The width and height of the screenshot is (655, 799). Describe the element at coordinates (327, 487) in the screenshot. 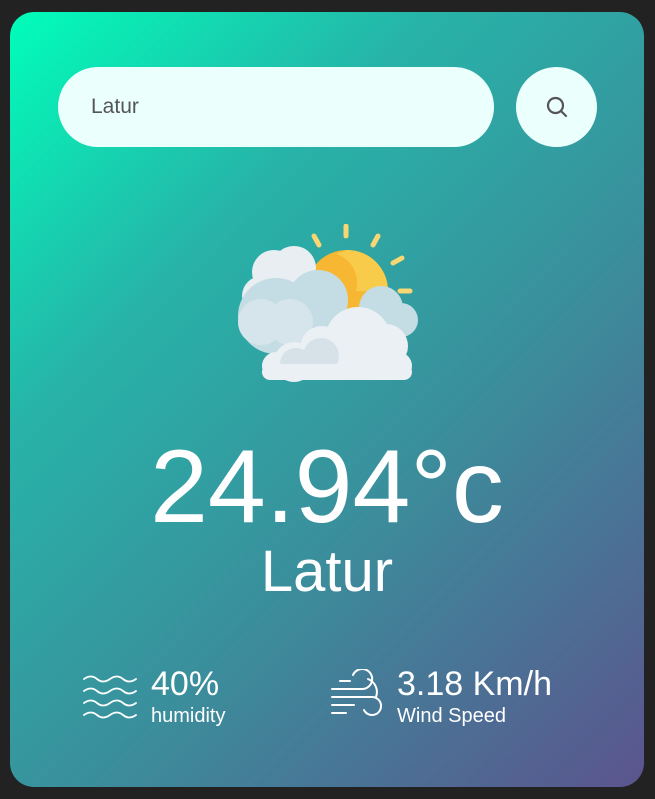

I see `temperature-value: 24.94°c` at that location.